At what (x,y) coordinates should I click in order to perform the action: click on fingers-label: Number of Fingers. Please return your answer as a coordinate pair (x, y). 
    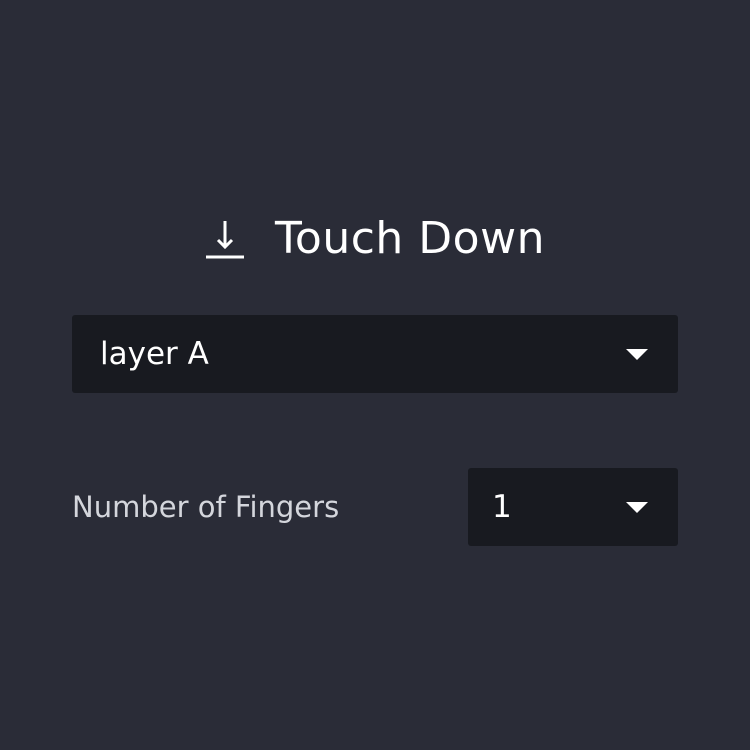
    Looking at the image, I should click on (206, 507).